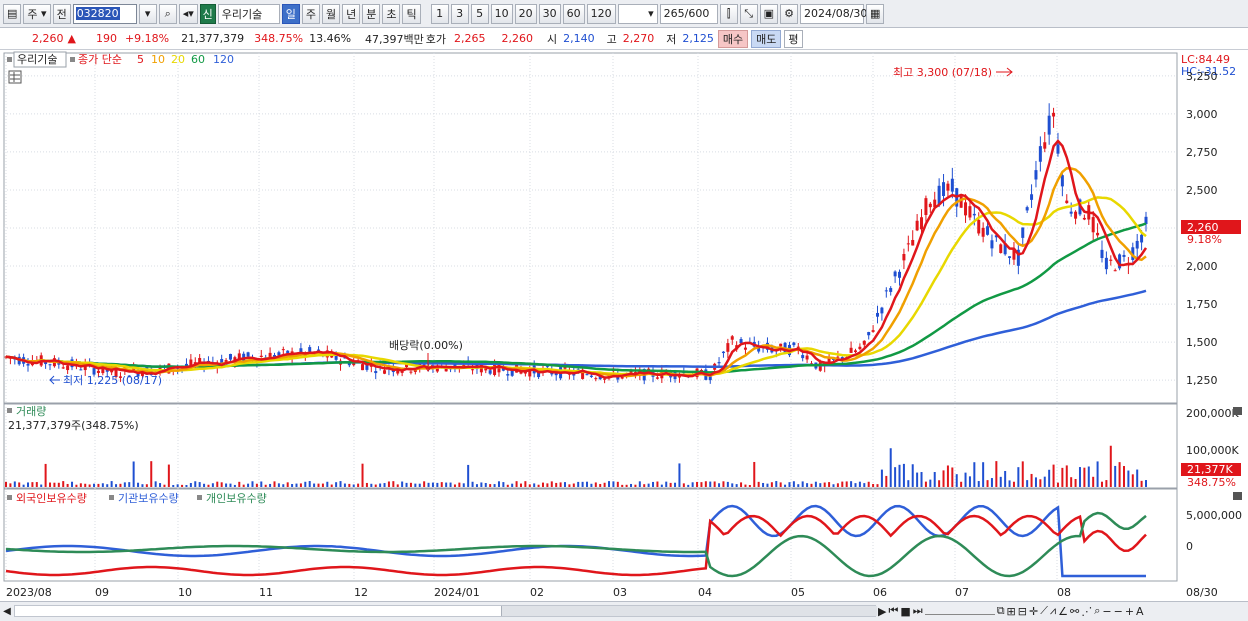  I want to click on holding-pane-close-icon, so click(1237, 496).